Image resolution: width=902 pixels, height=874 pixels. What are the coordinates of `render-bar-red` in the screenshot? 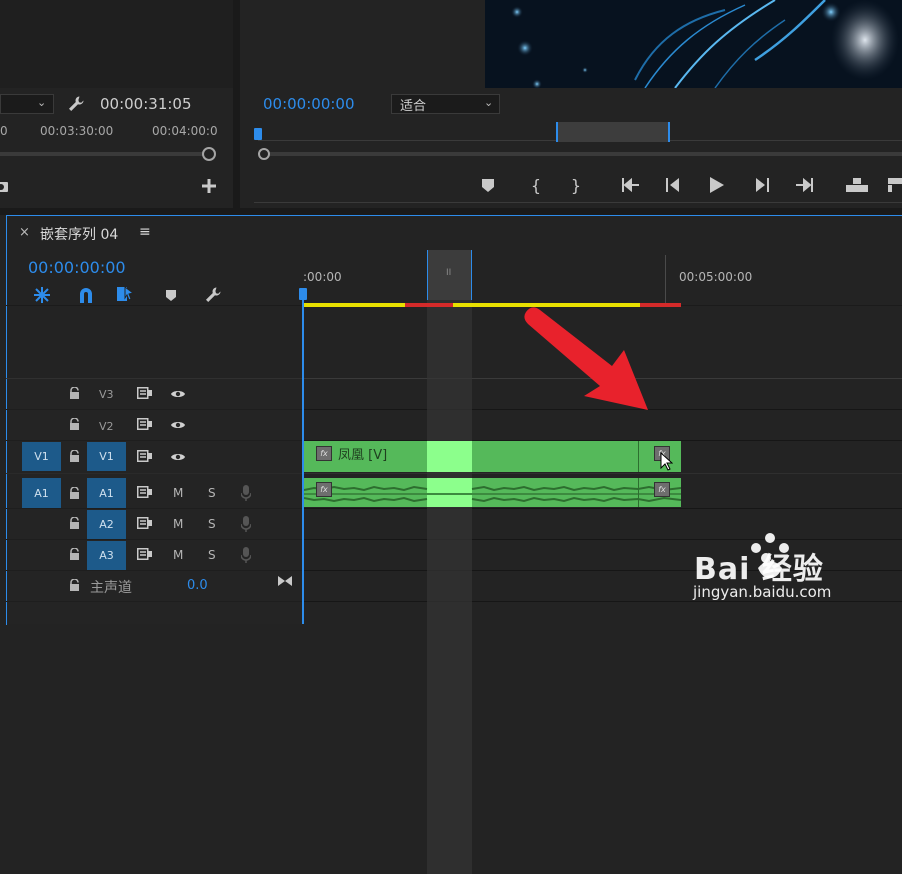 It's located at (429, 305).